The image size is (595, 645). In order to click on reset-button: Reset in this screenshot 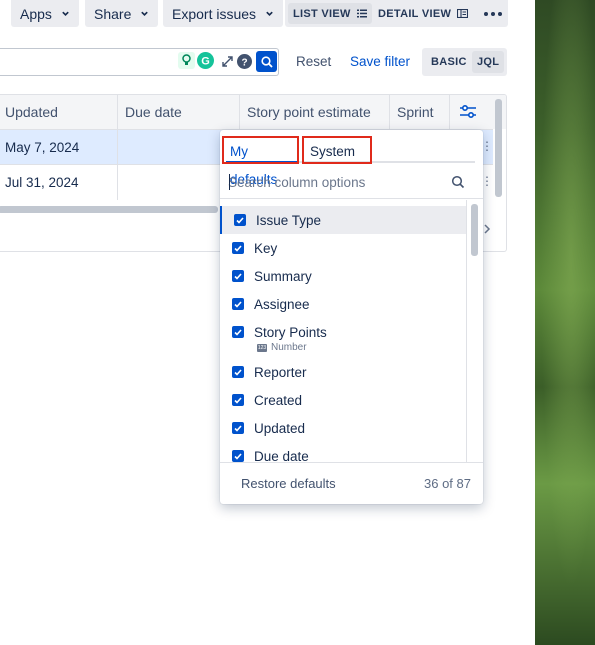, I will do `click(313, 61)`.